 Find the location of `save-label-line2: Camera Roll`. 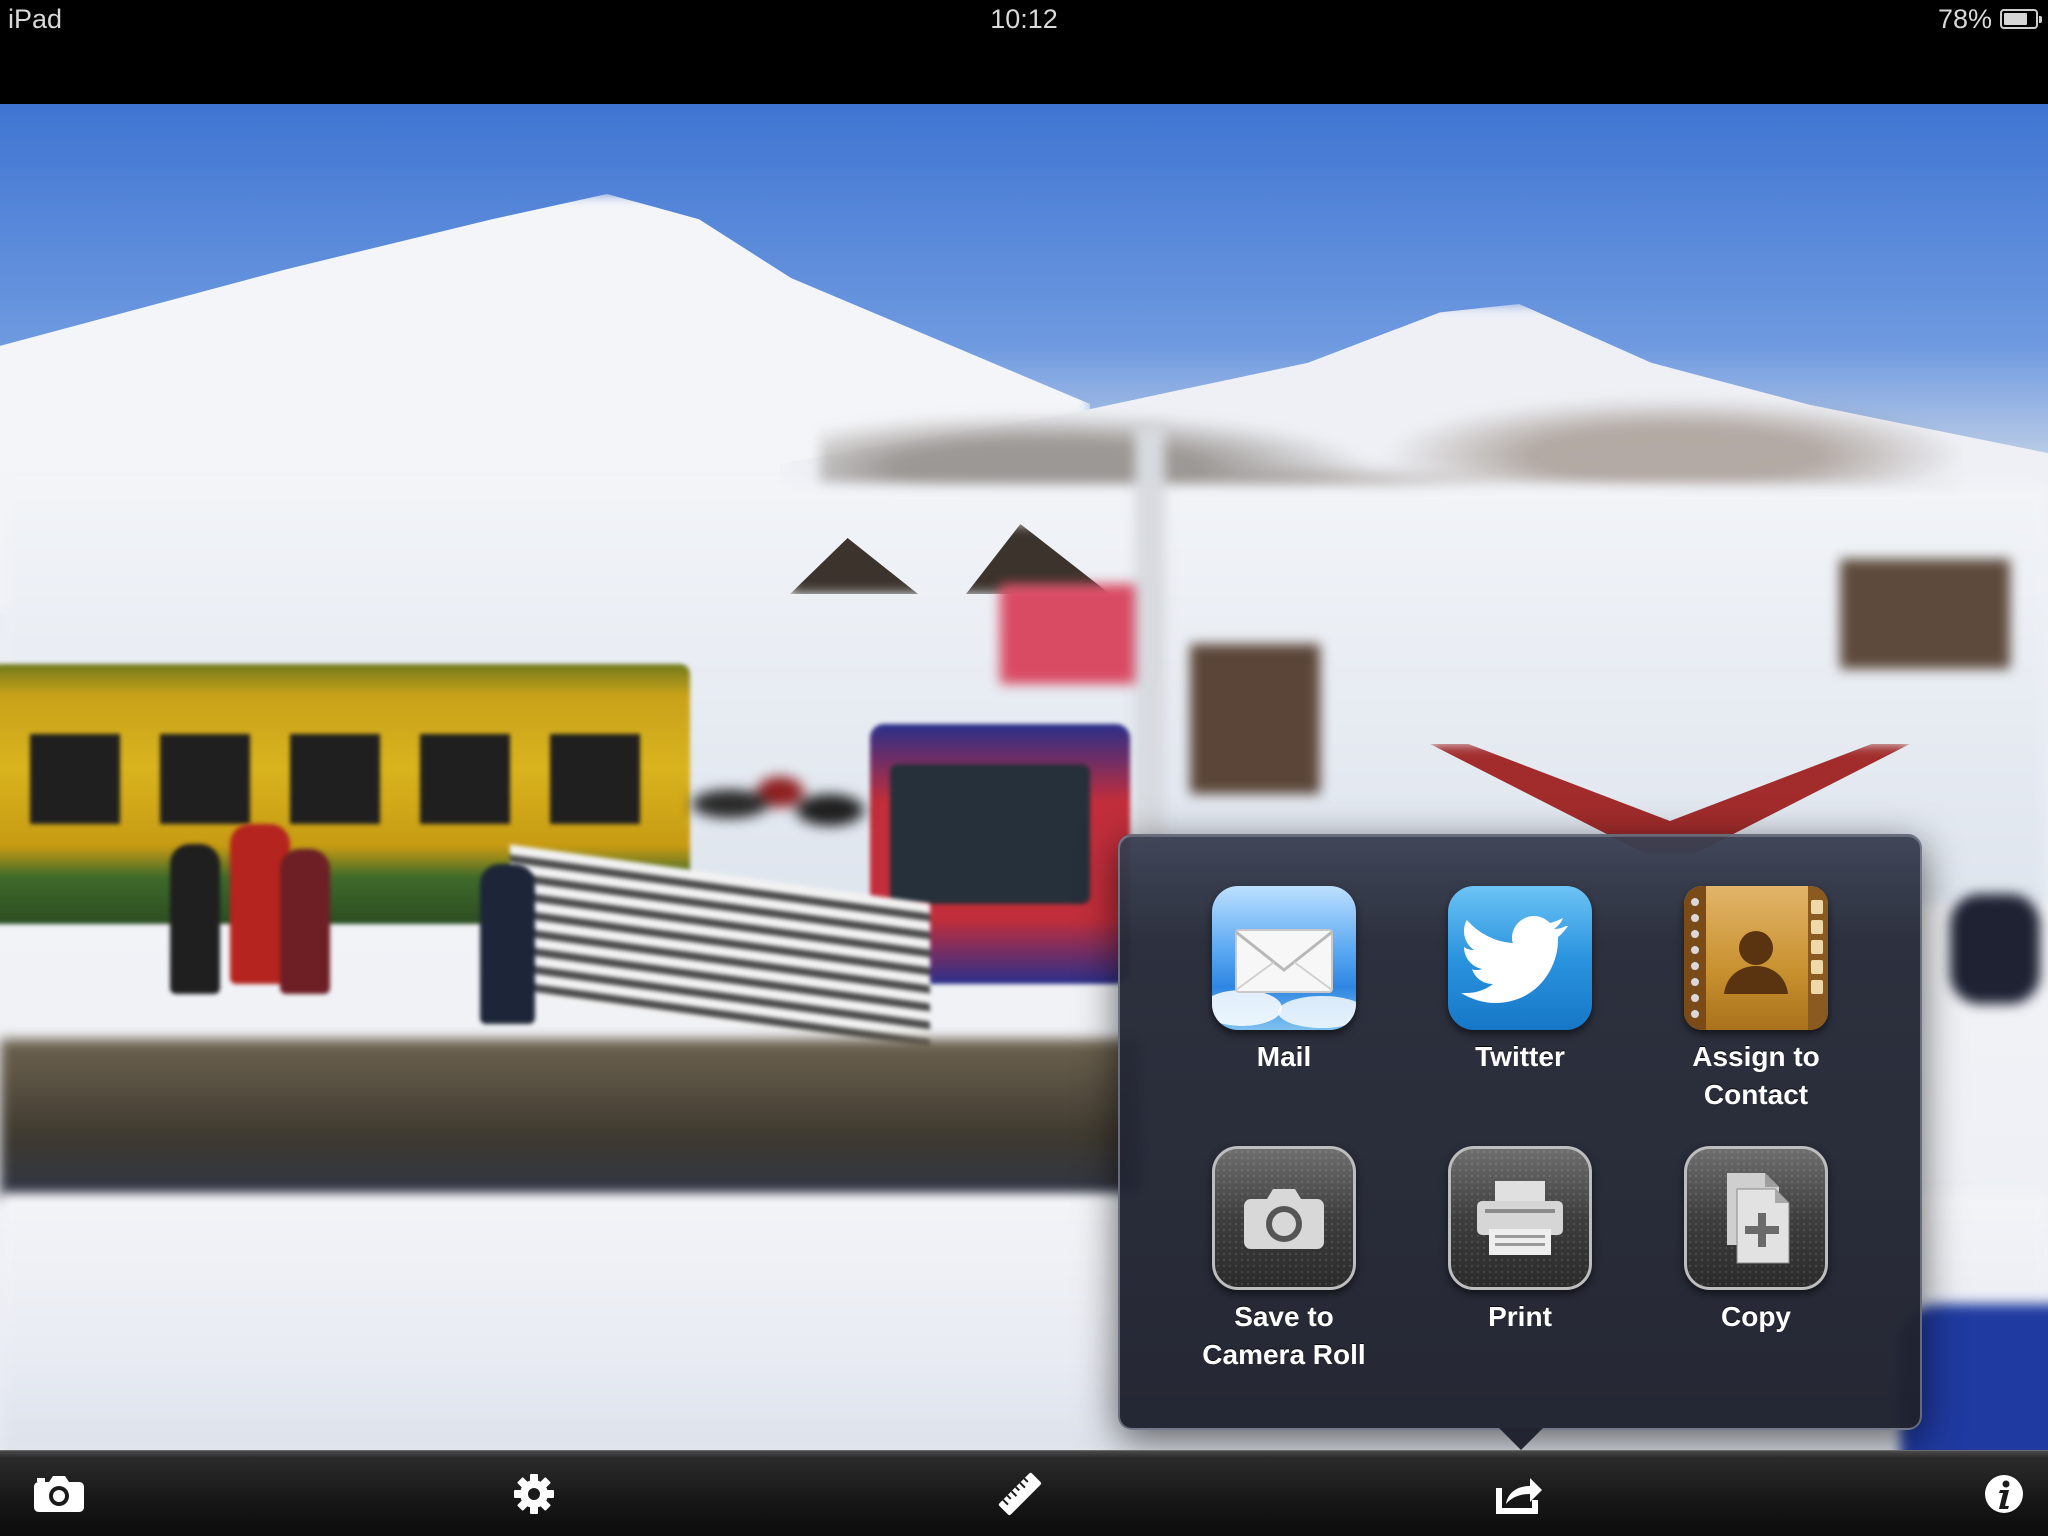

save-label-line2: Camera Roll is located at coordinates (1284, 1354).